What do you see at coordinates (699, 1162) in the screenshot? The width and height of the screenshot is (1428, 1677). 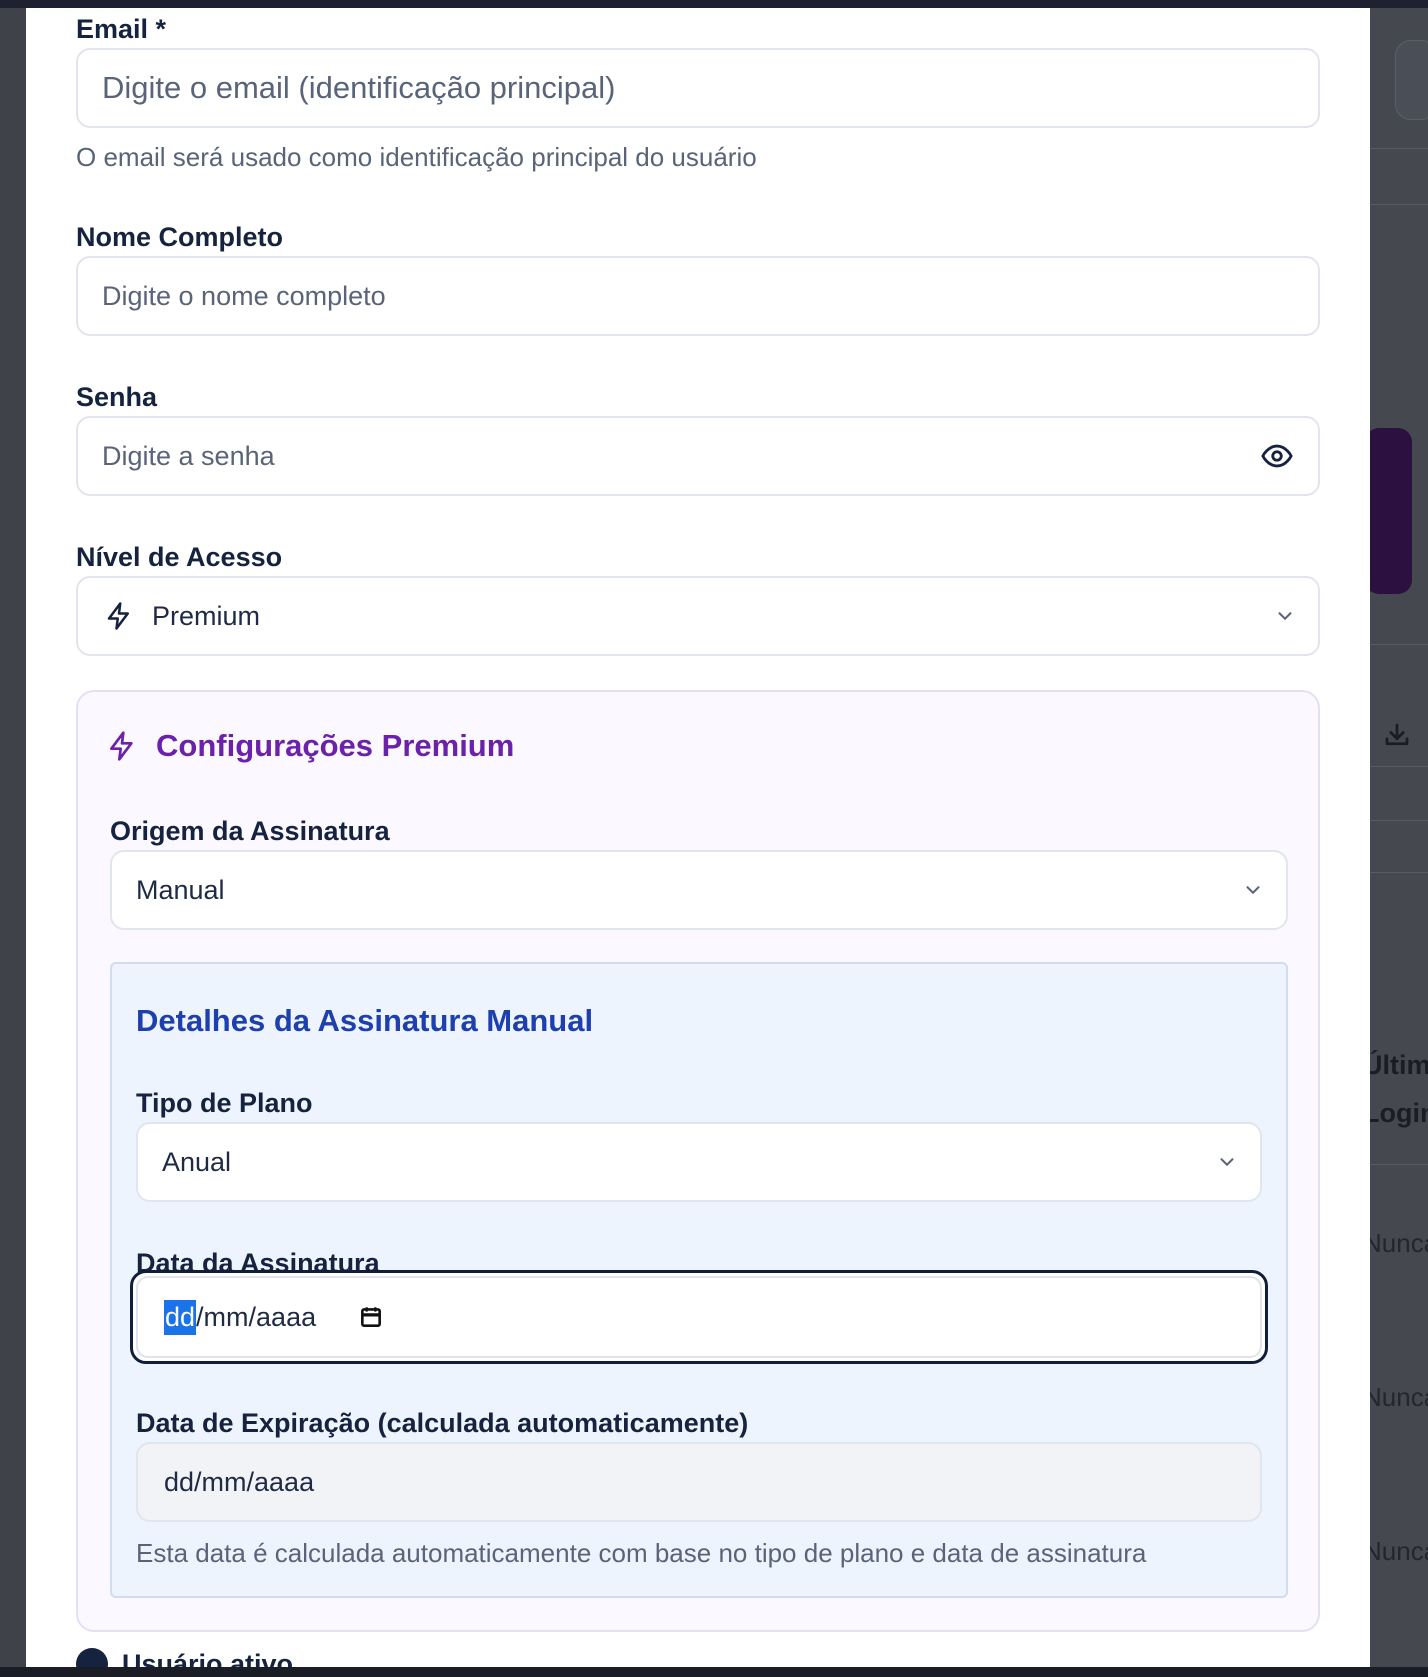 I see `plan-type-select: Anual` at bounding box center [699, 1162].